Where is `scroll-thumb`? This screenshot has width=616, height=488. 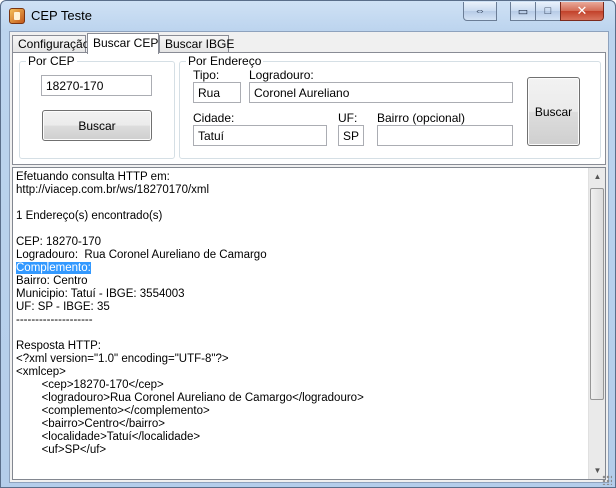 scroll-thumb is located at coordinates (597, 294).